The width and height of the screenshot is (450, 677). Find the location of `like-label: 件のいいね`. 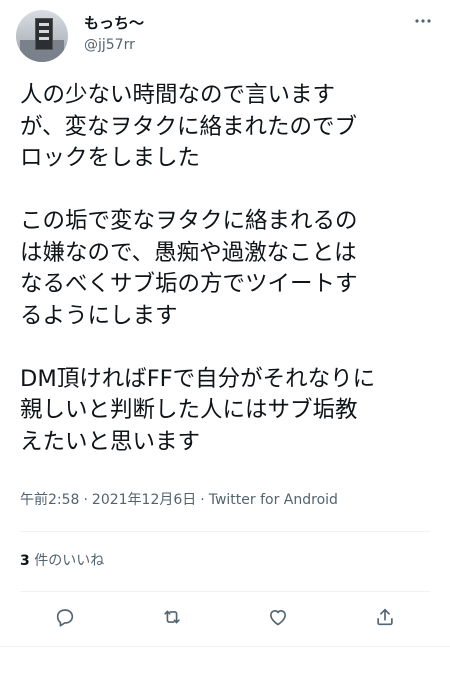

like-label: 件のいいね is located at coordinates (69, 561).